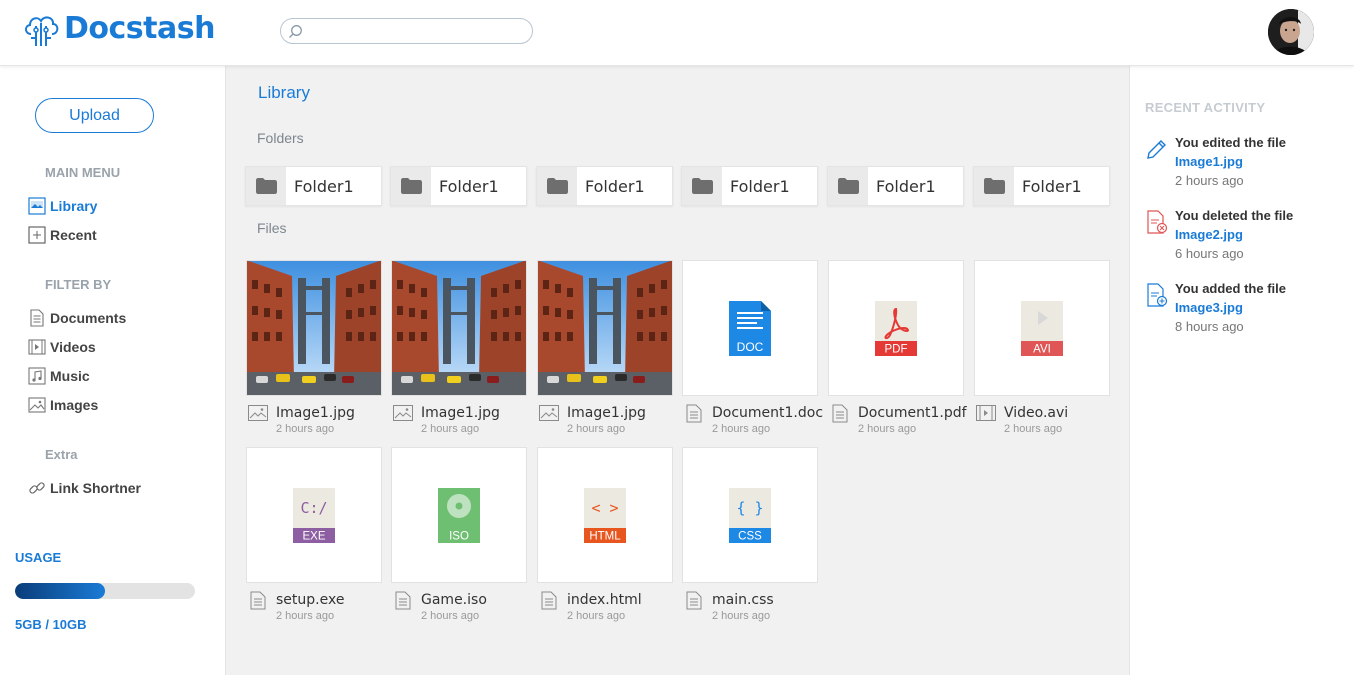 Image resolution: width=1354 pixels, height=675 pixels. What do you see at coordinates (139, 28) in the screenshot?
I see `brand-name: Docstash` at bounding box center [139, 28].